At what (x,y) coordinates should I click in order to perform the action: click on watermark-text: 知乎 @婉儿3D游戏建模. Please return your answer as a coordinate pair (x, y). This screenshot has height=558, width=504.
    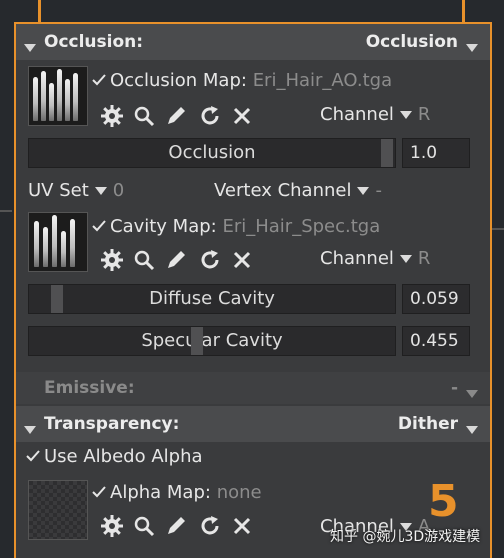
    Looking at the image, I should click on (405, 537).